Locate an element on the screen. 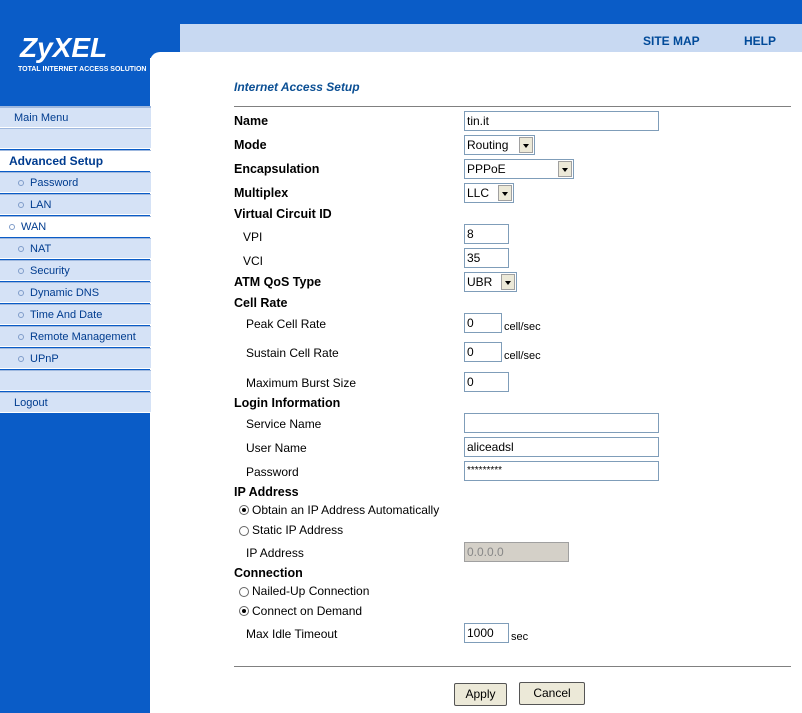 The width and height of the screenshot is (802, 713). sidebar-item-label: Main Menu is located at coordinates (41, 117).